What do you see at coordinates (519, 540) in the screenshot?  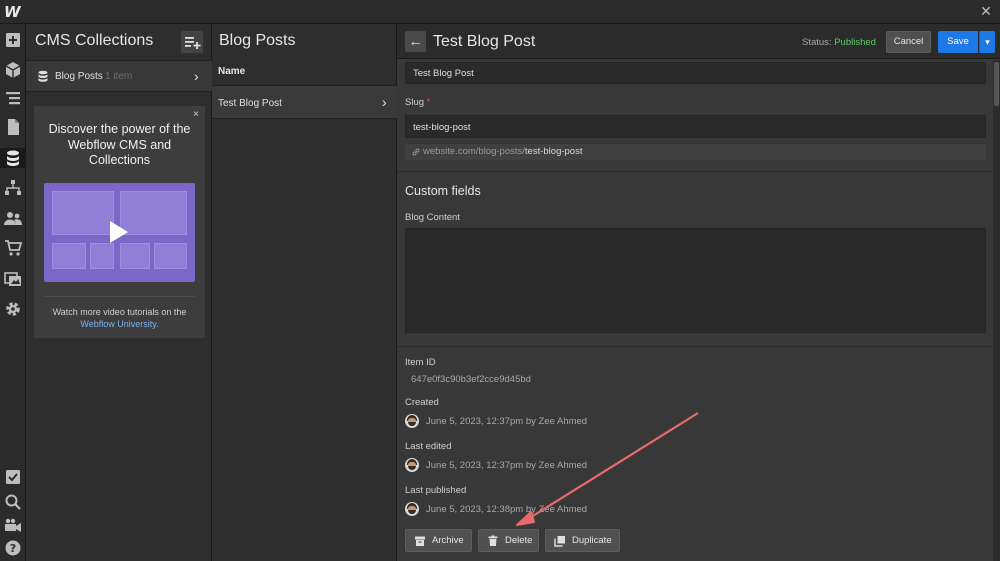 I see `delete-label: Delete` at bounding box center [519, 540].